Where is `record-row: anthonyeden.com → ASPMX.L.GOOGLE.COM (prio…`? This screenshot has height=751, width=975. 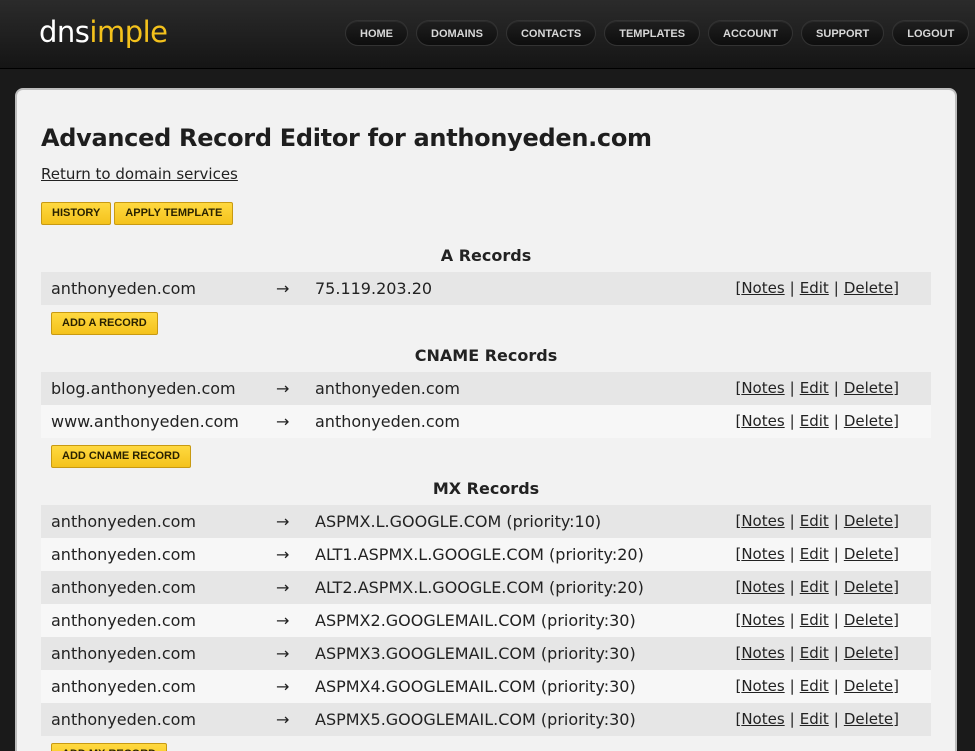 record-row: anthonyeden.com → ASPMX.L.GOOGLE.COM (prio… is located at coordinates (486, 521).